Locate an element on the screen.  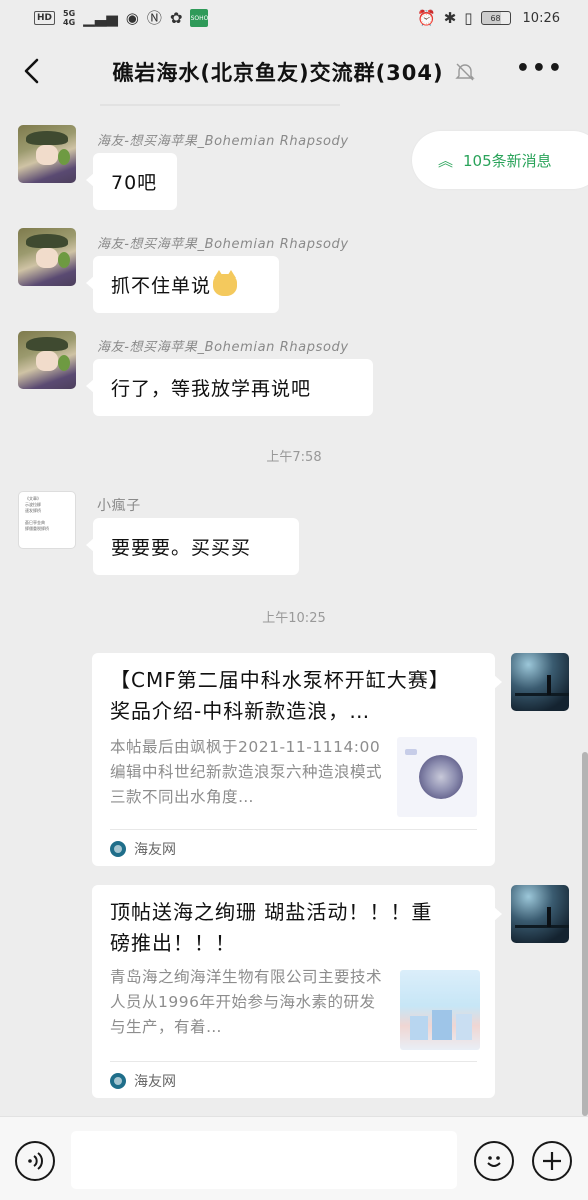
wechat-icon: ✿ is located at coordinates (176, 18).